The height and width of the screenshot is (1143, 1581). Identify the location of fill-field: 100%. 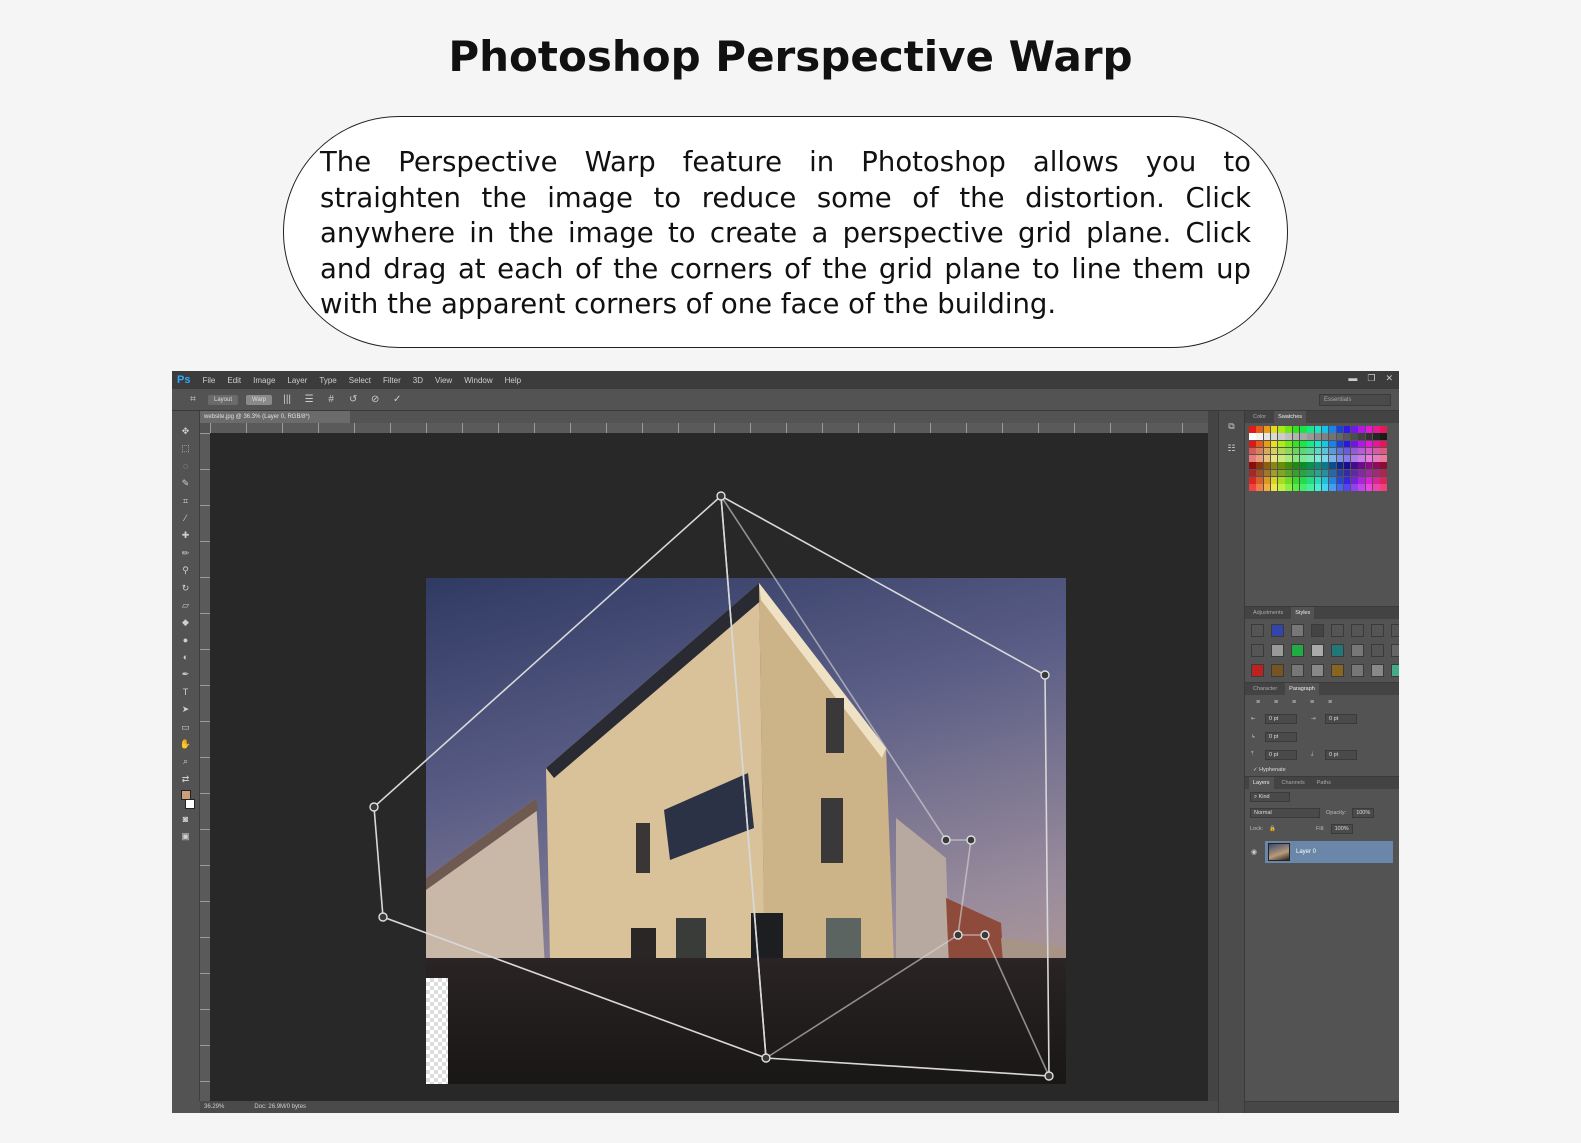
(1341, 828).